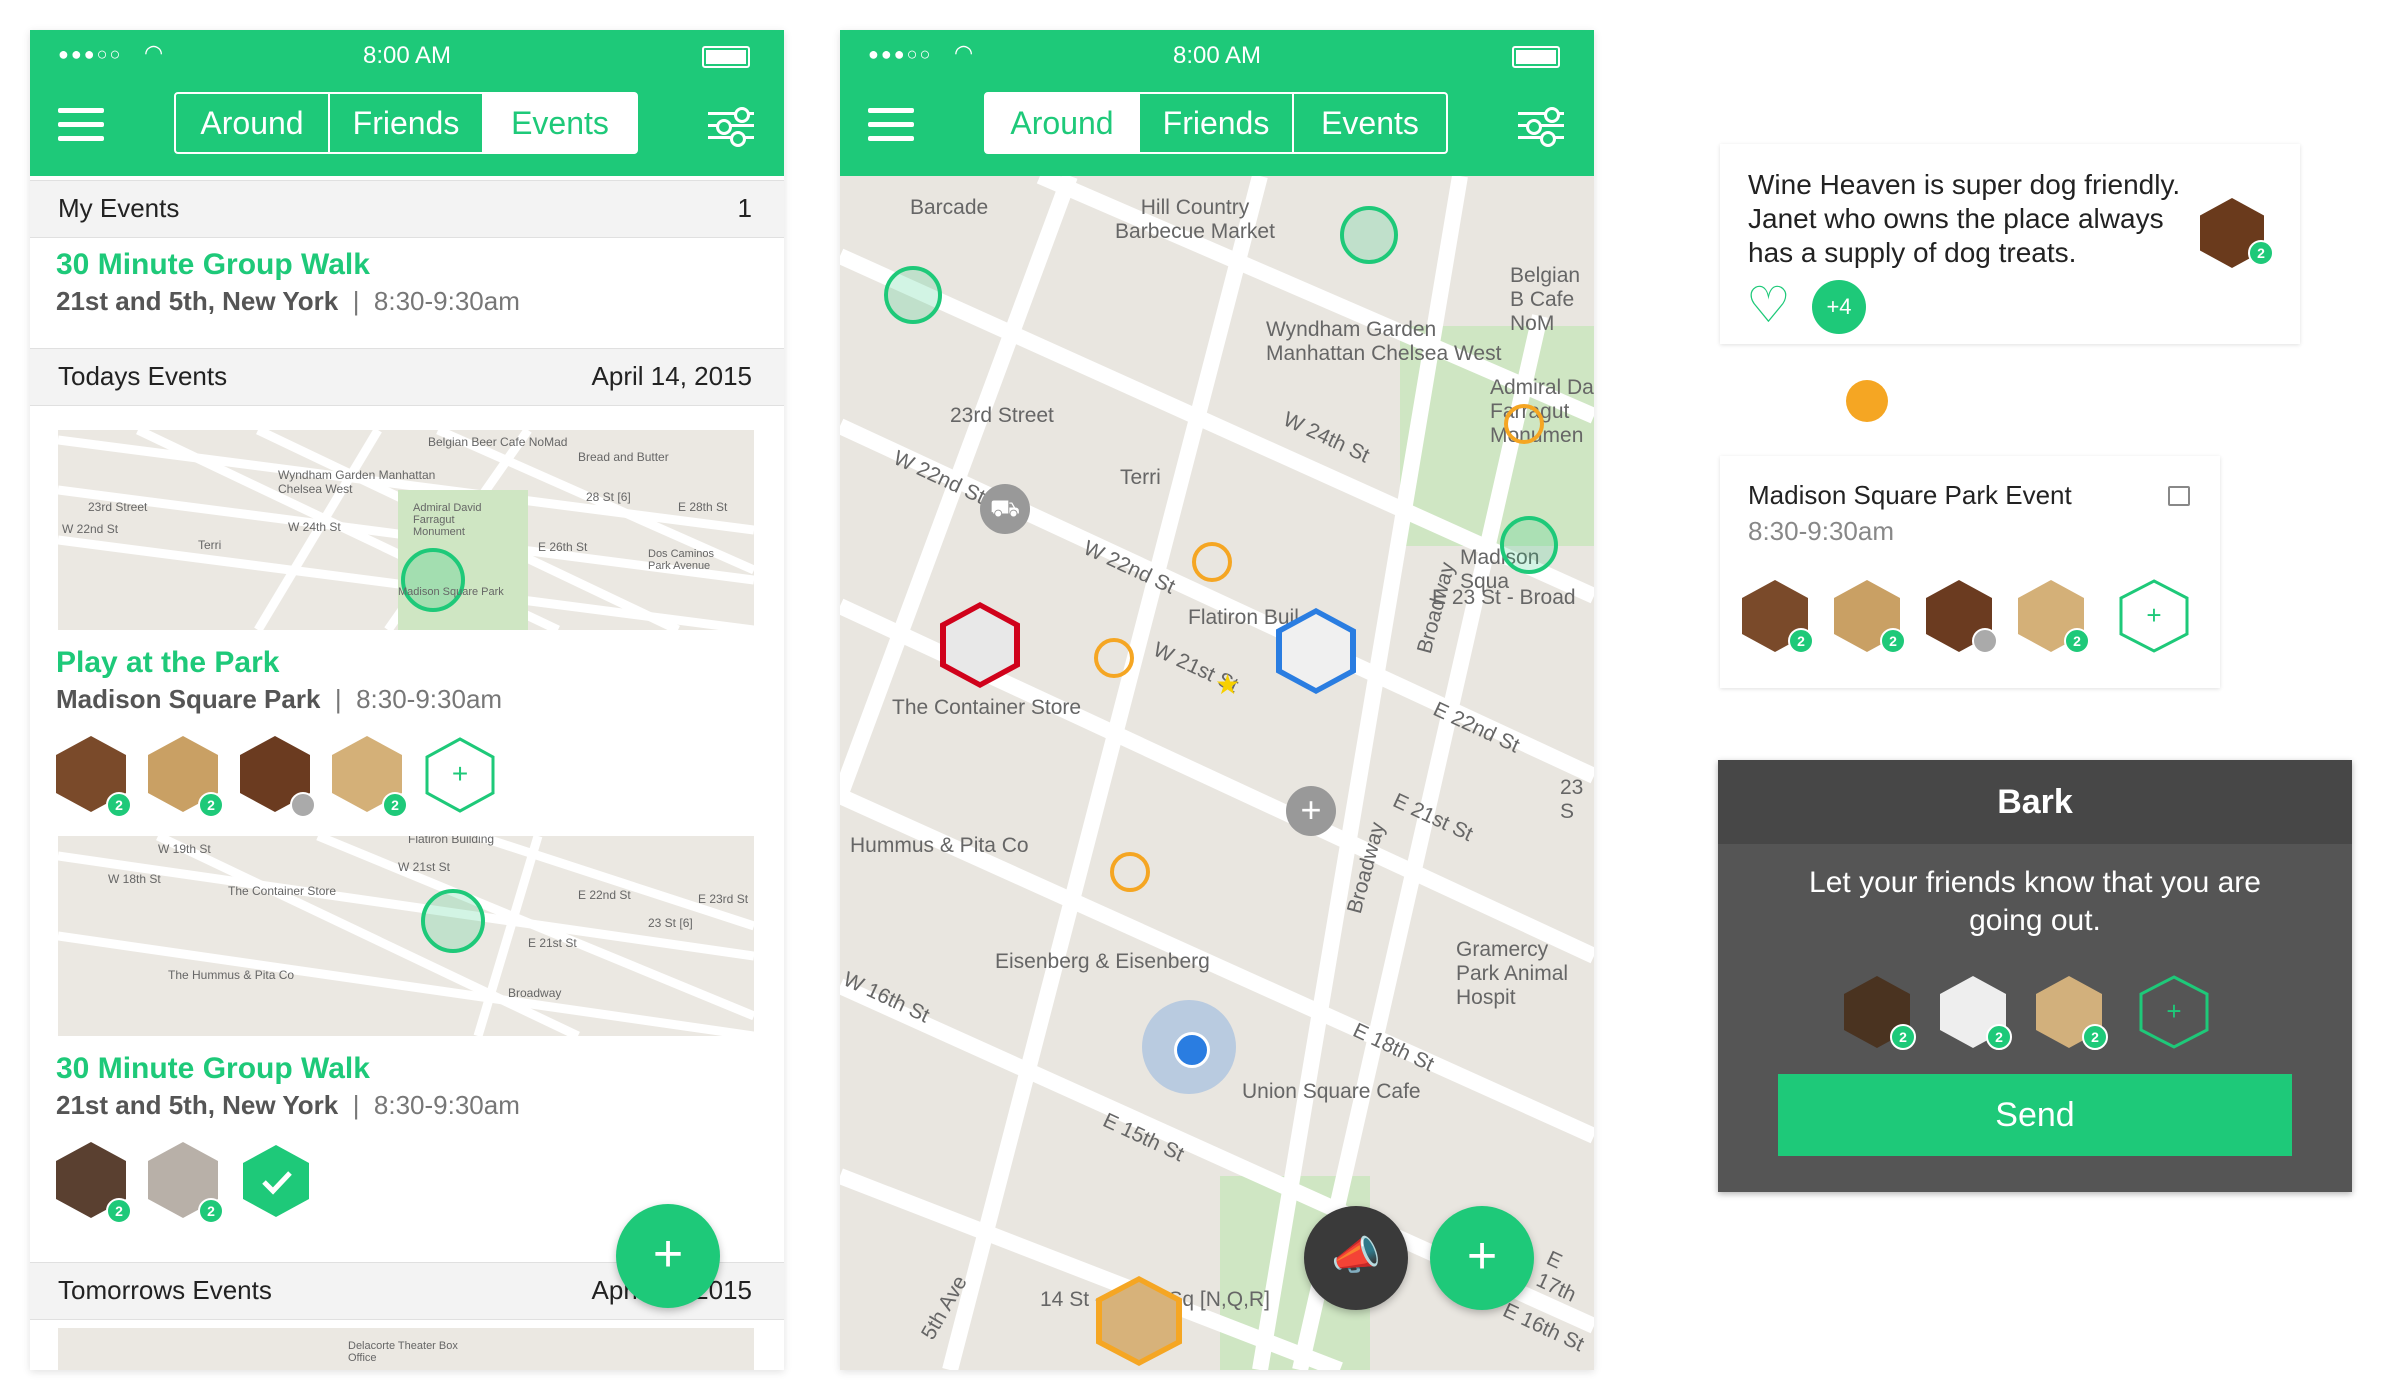  Describe the element at coordinates (231, 975) in the screenshot. I see `map-label: The Hummus & Pita Co` at that location.